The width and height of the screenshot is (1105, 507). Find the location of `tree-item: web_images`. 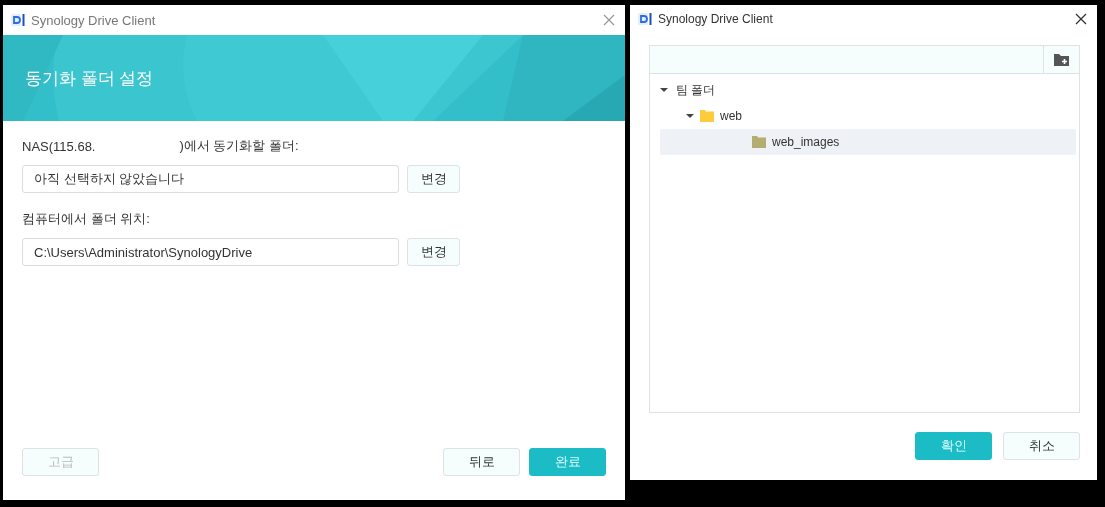

tree-item: web_images is located at coordinates (868, 142).